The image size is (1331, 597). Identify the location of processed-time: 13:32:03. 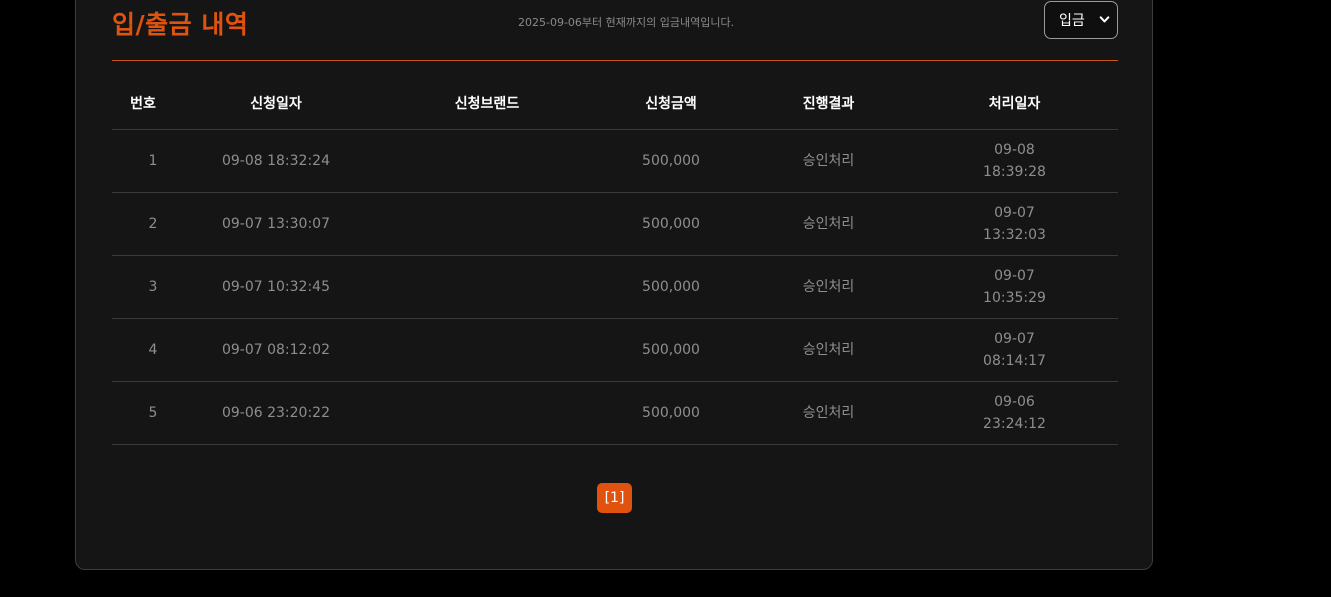
(1014, 235).